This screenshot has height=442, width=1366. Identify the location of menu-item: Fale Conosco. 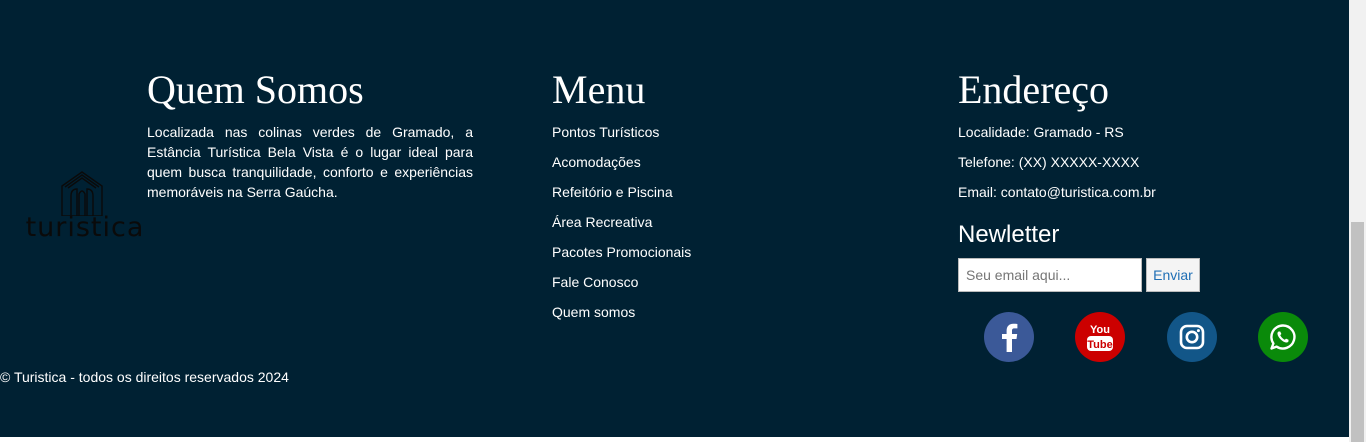
(621, 287).